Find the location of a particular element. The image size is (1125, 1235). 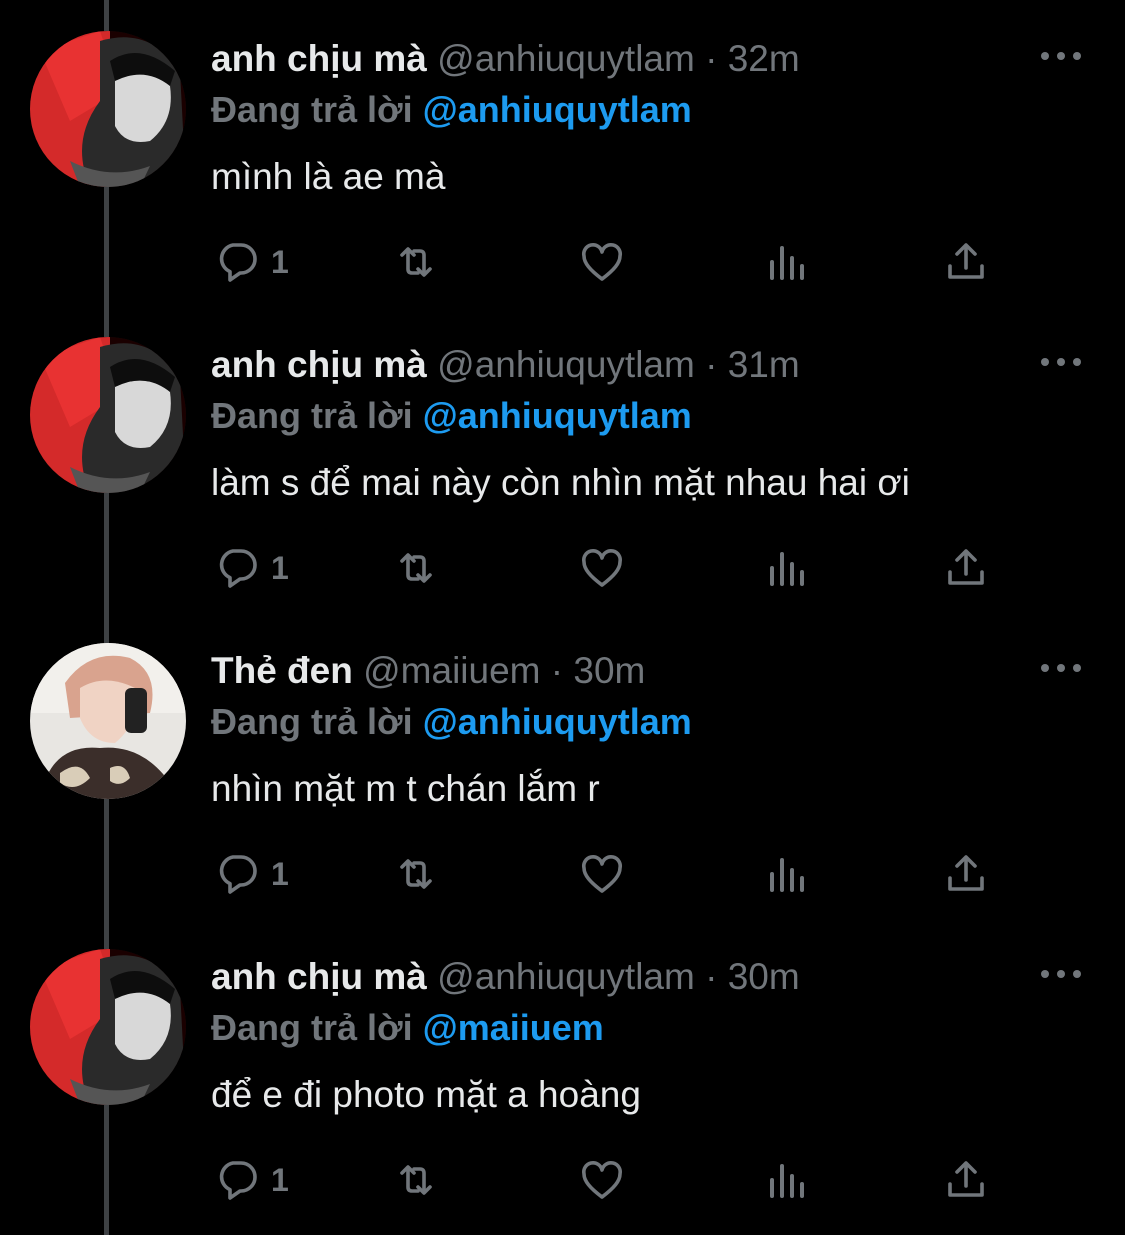

timestamp: 31m is located at coordinates (764, 364).